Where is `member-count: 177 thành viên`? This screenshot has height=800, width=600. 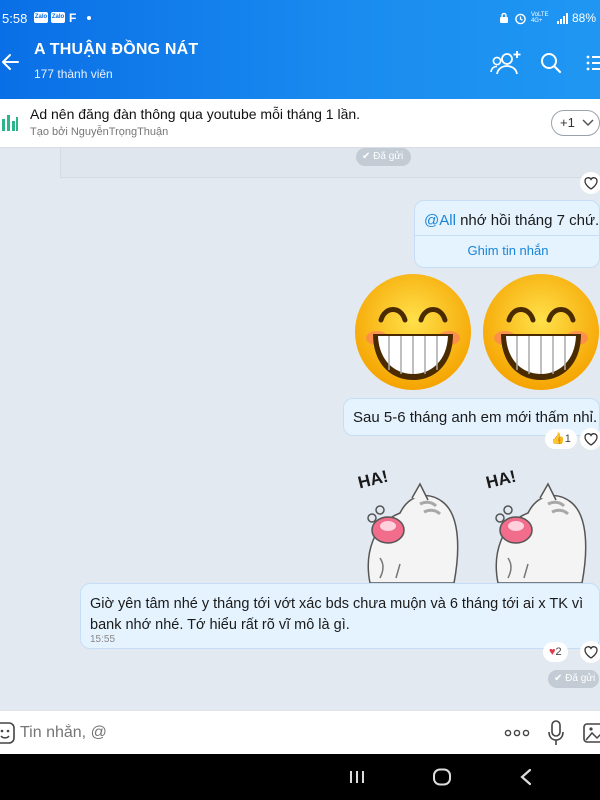
member-count: 177 thành viên is located at coordinates (73, 74).